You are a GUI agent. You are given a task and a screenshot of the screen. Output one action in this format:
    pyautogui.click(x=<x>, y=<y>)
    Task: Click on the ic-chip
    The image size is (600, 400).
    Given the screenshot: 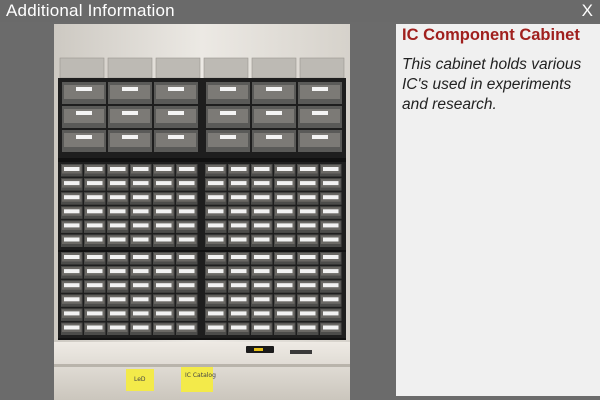 What is the action you would take?
    pyautogui.click(x=301, y=352)
    